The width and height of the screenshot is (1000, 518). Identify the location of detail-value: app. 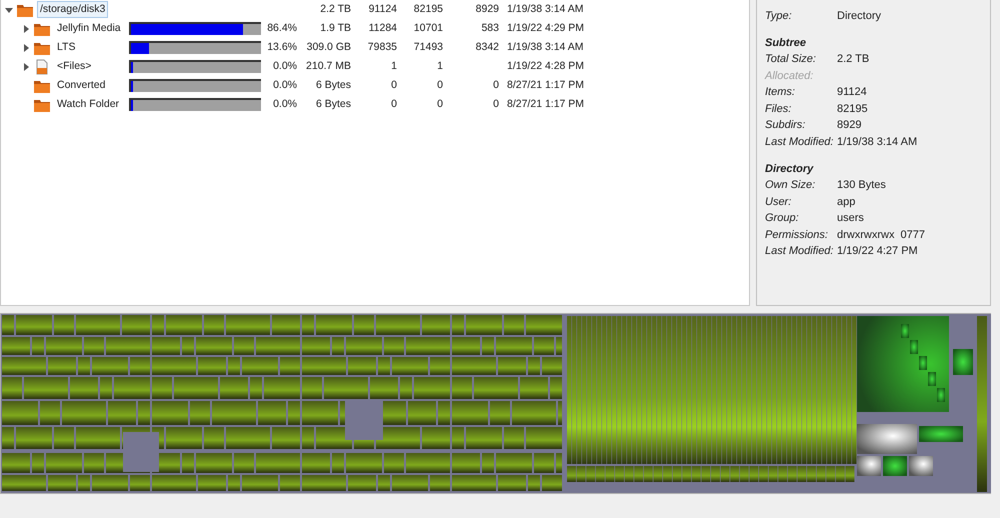
(846, 202).